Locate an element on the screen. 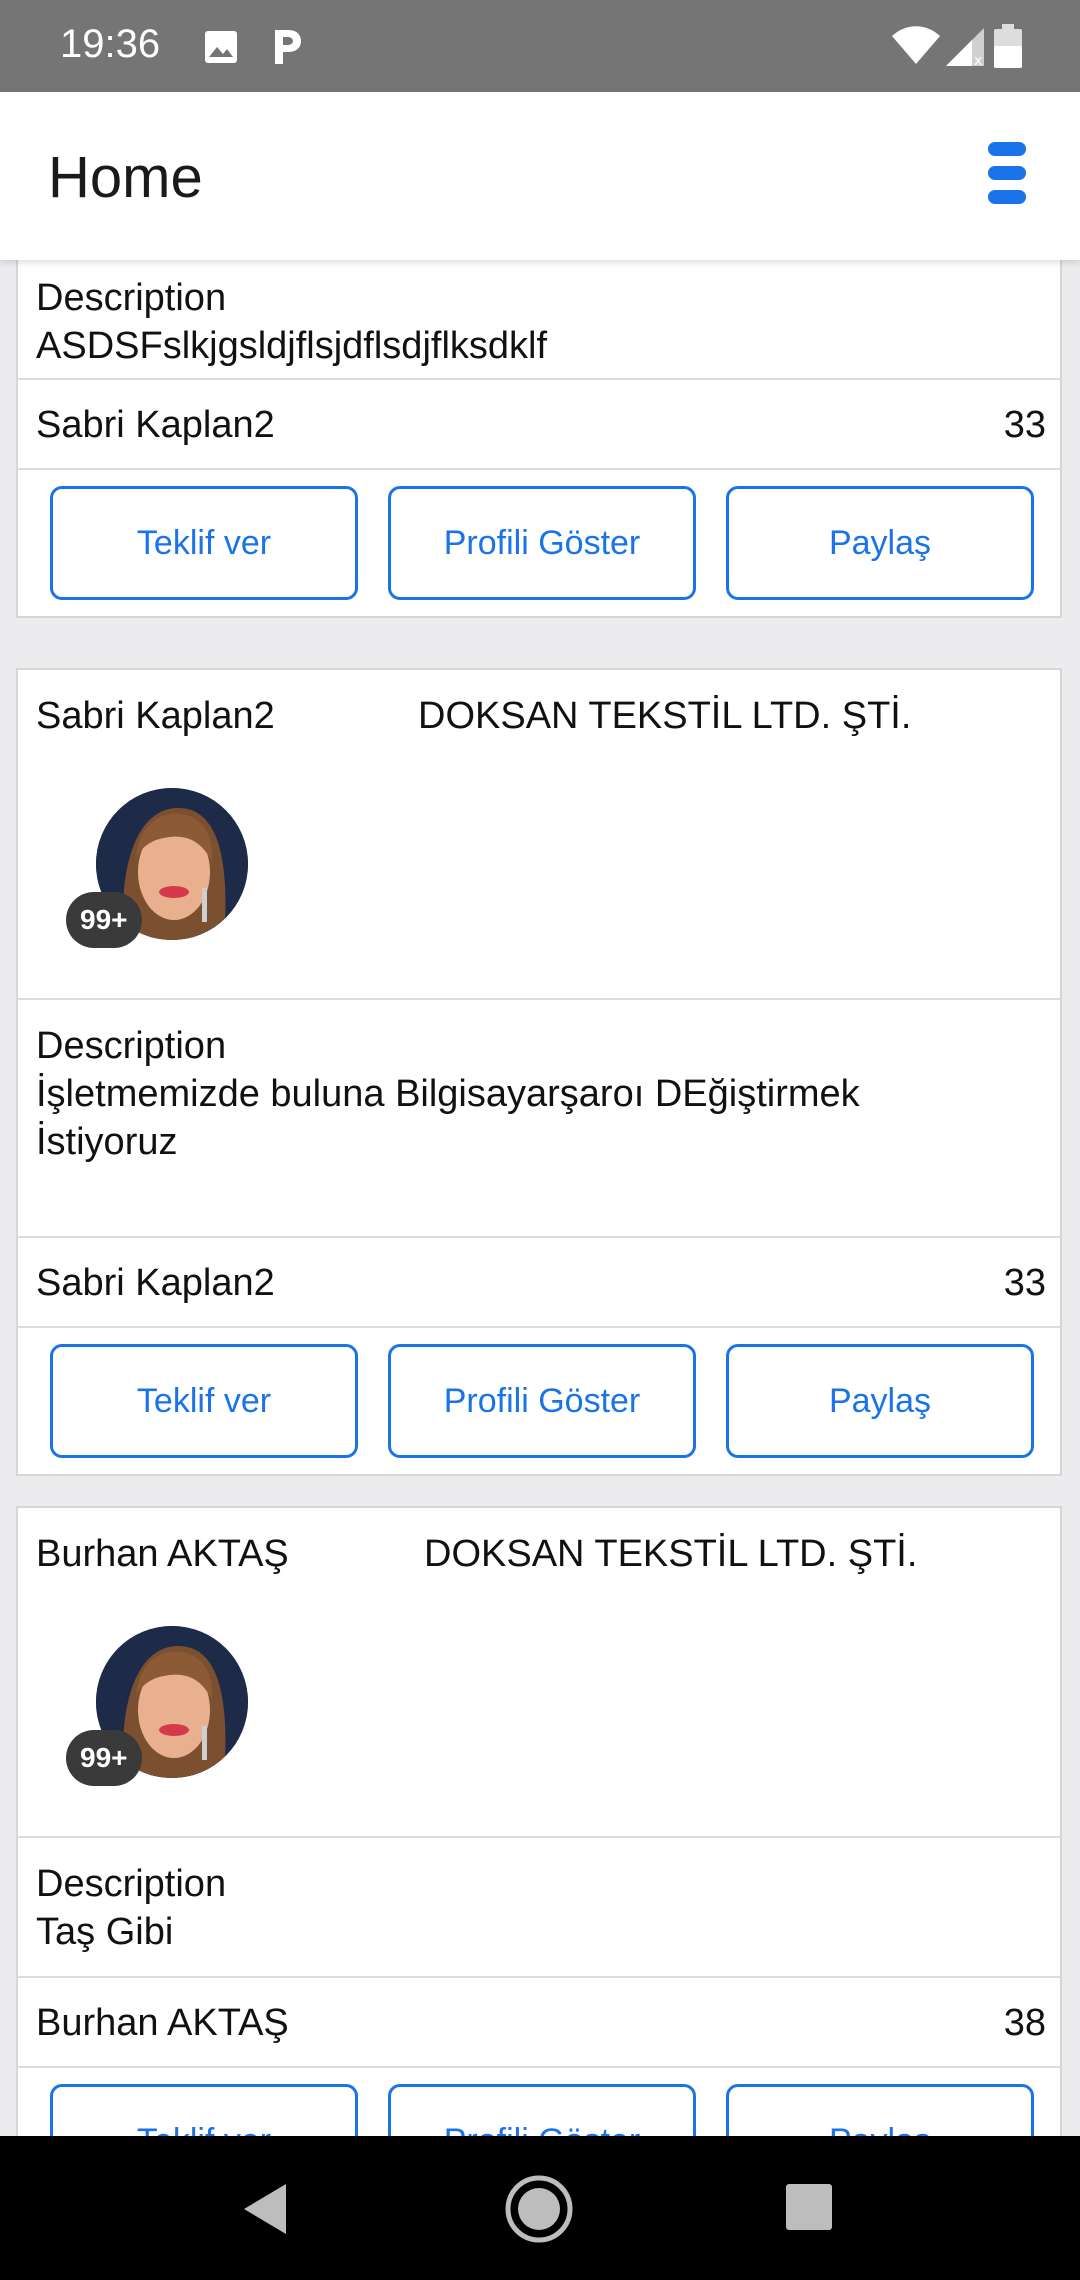 This screenshot has height=2280, width=1080. recents-icon is located at coordinates (809, 2207).